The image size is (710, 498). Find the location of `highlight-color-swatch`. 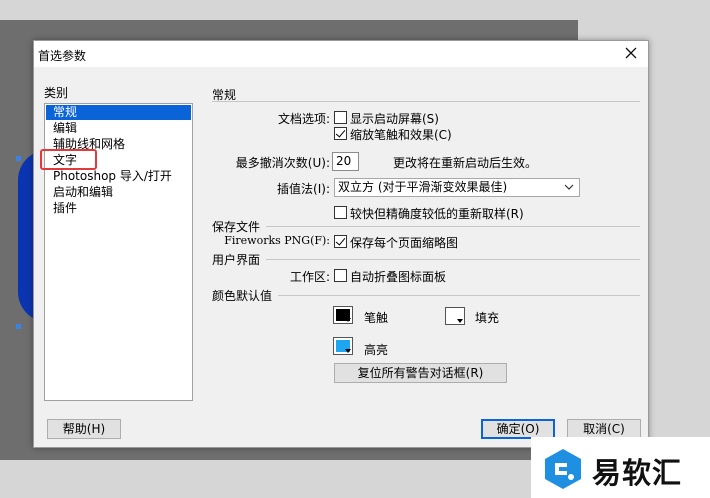

highlight-color-swatch is located at coordinates (343, 346).